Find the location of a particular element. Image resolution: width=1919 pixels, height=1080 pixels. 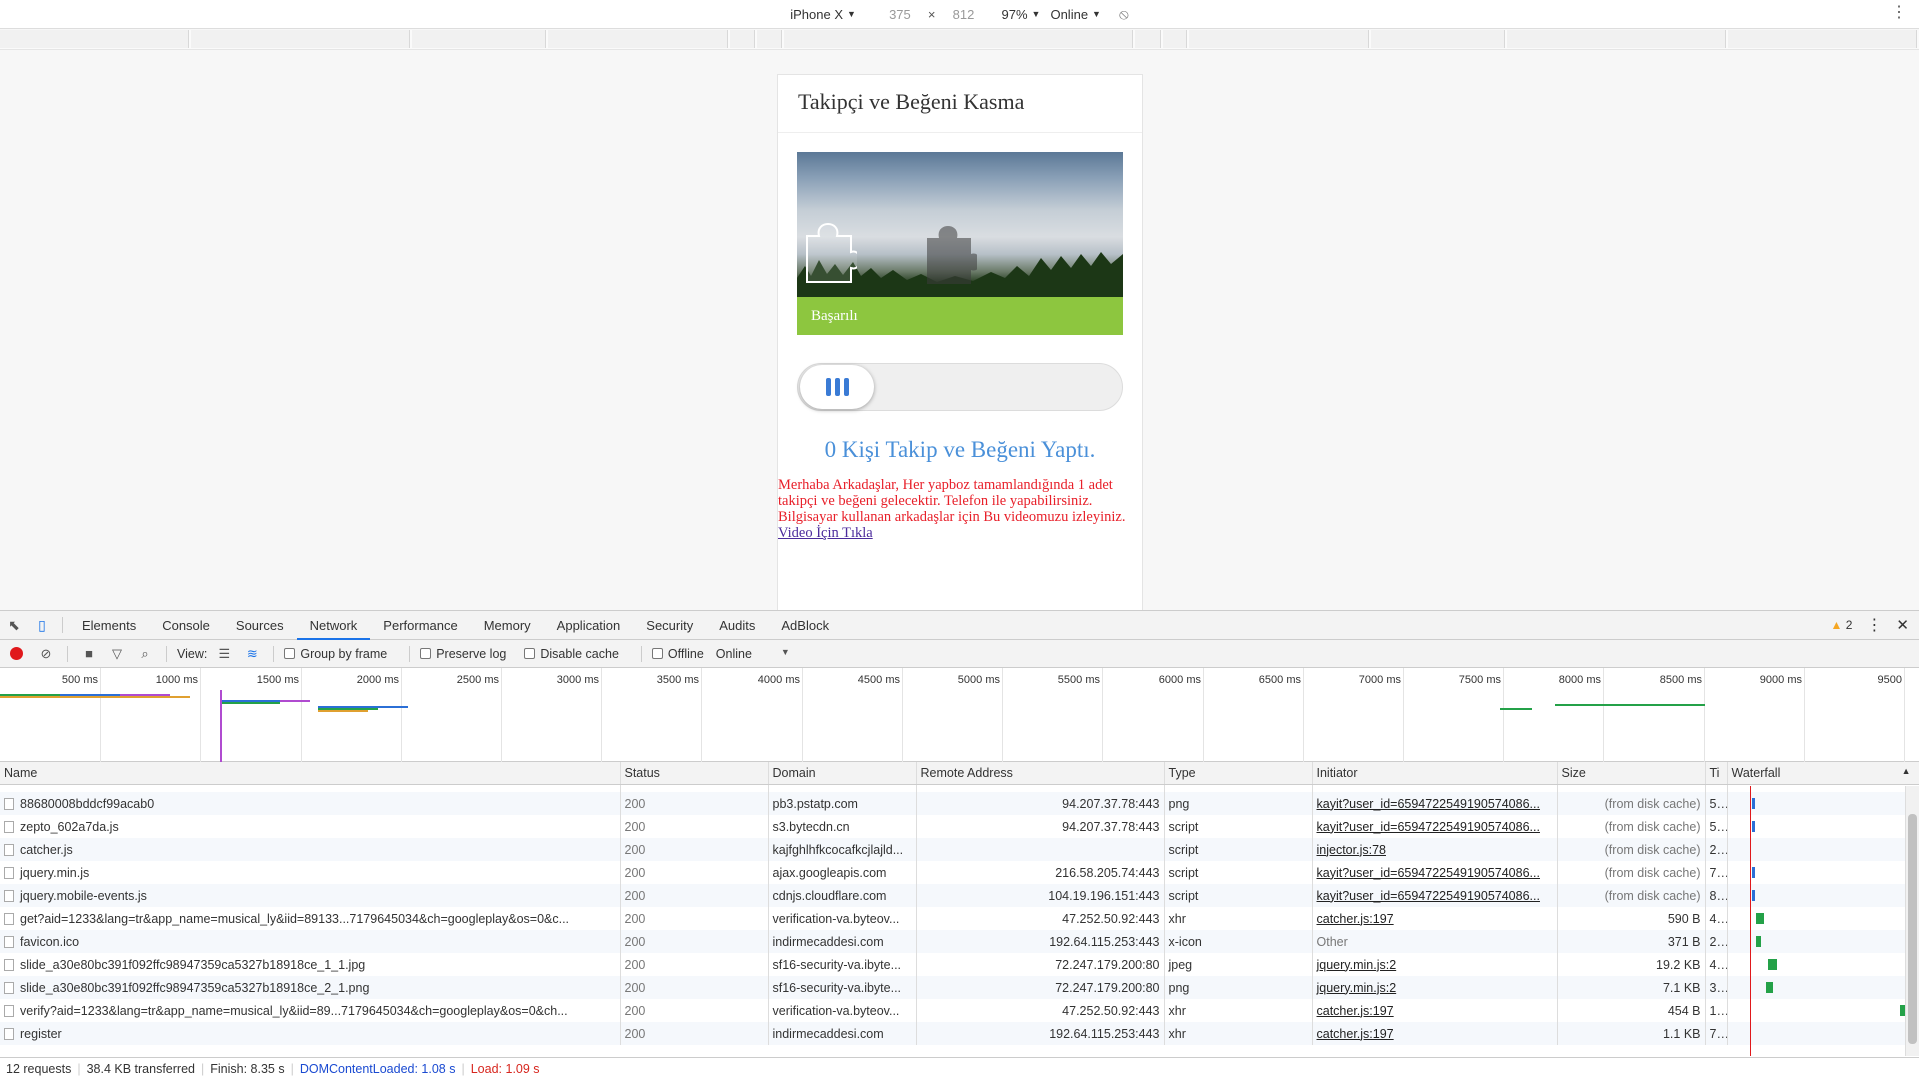

throttle-select: Online ▼ is located at coordinates (753, 654).